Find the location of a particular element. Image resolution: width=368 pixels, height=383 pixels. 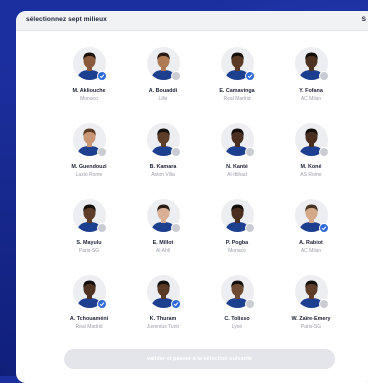

player-name: M. Akliouche is located at coordinates (89, 91).